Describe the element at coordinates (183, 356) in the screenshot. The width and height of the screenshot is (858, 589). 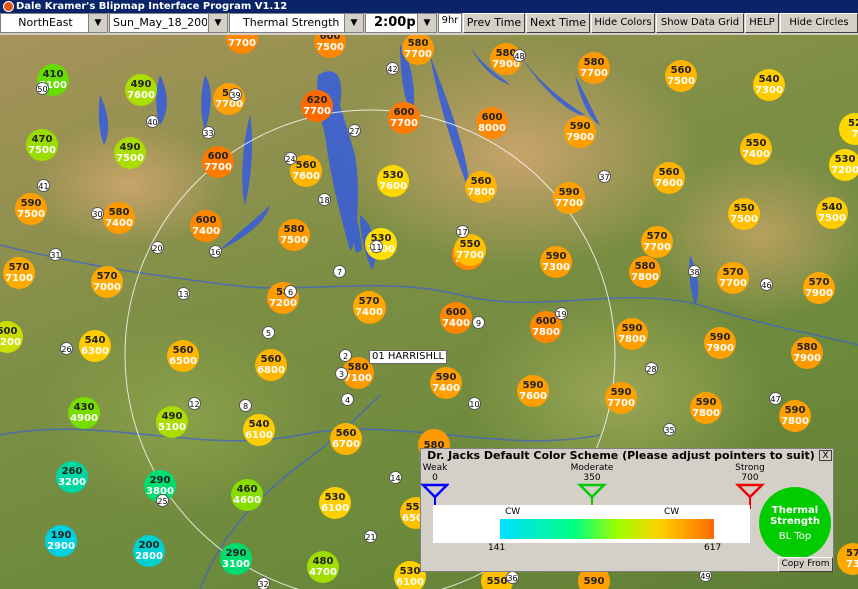
I see `thermal-blip: 560 6500` at that location.